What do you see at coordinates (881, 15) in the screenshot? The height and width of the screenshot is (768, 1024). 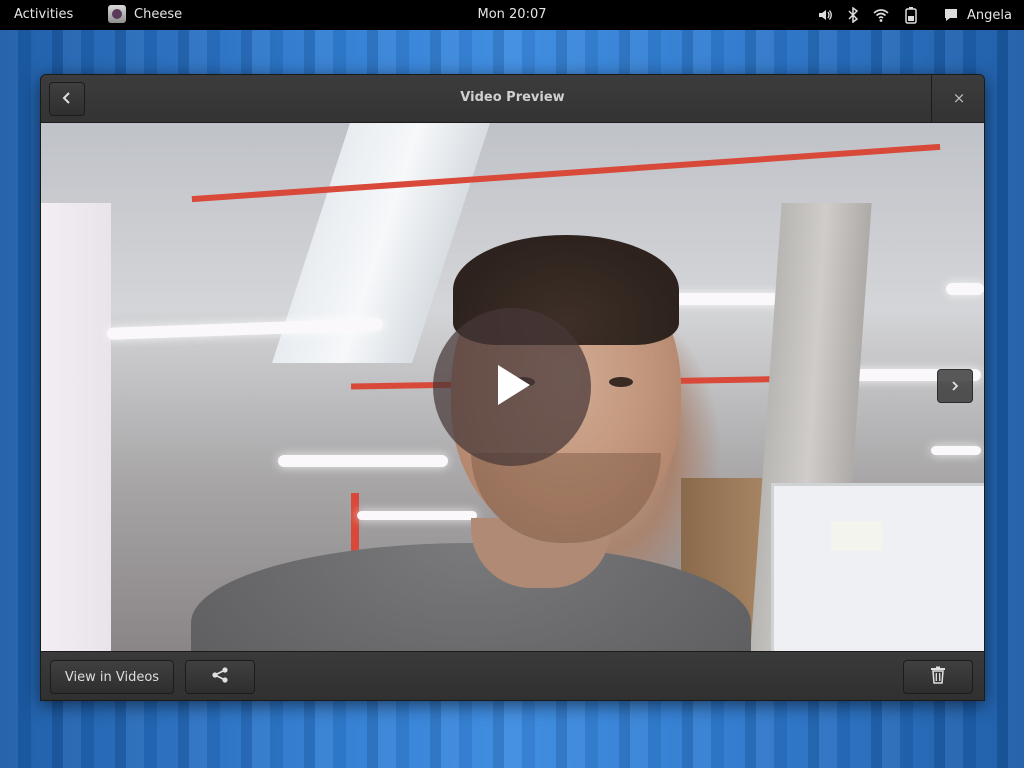 I see `wifi-icon` at bounding box center [881, 15].